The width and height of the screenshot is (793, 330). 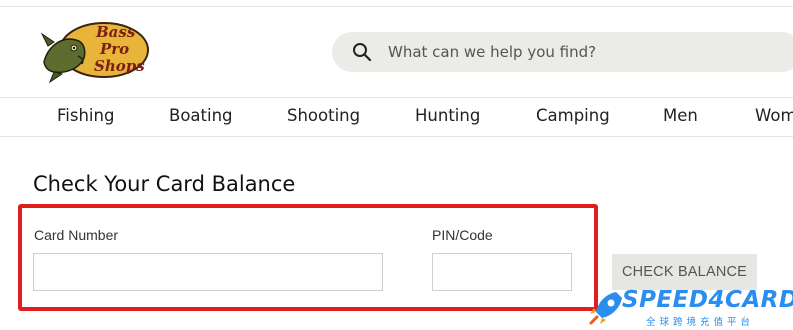 I want to click on nav-item-women: Wom, so click(x=774, y=115).